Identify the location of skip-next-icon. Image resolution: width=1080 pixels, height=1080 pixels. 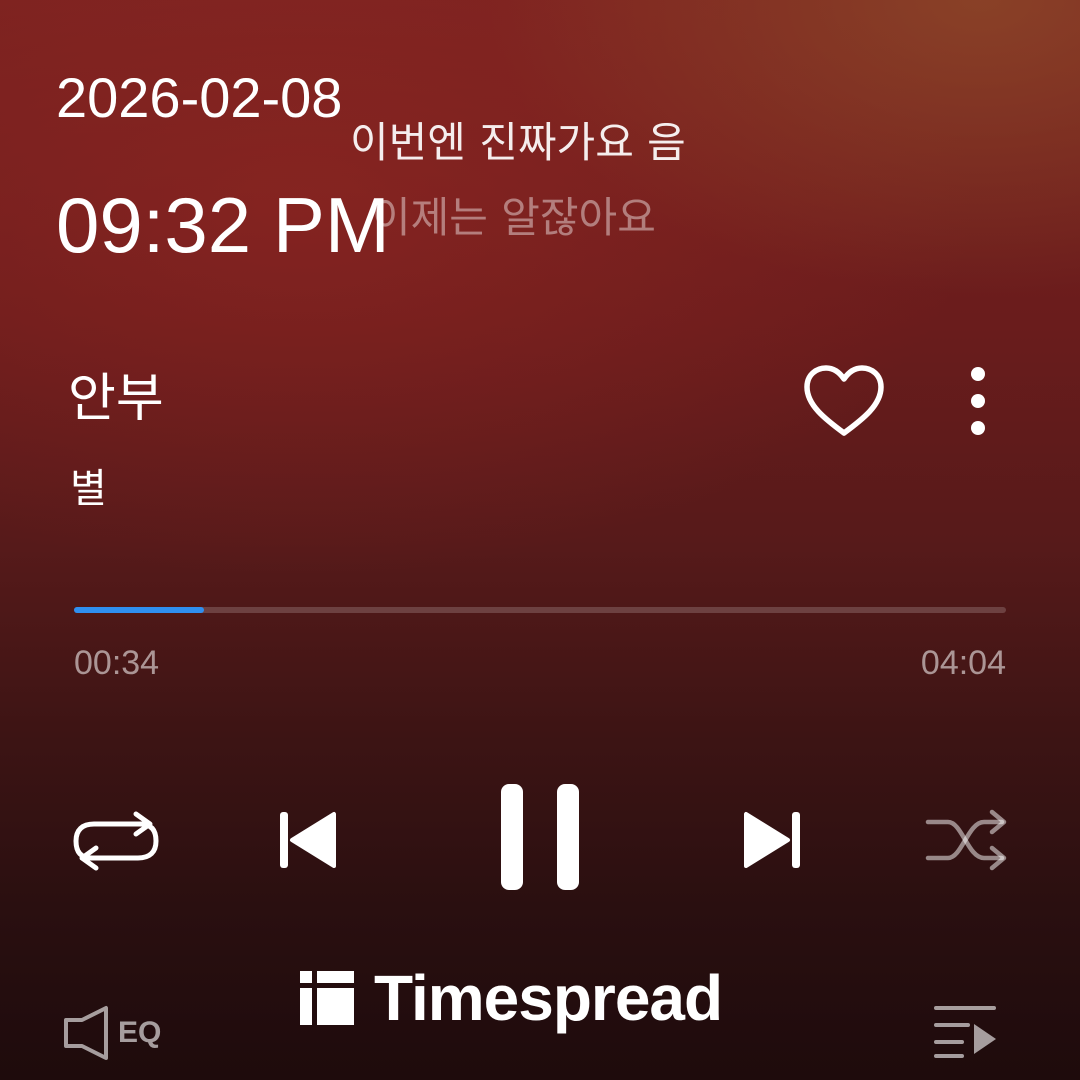
(772, 840).